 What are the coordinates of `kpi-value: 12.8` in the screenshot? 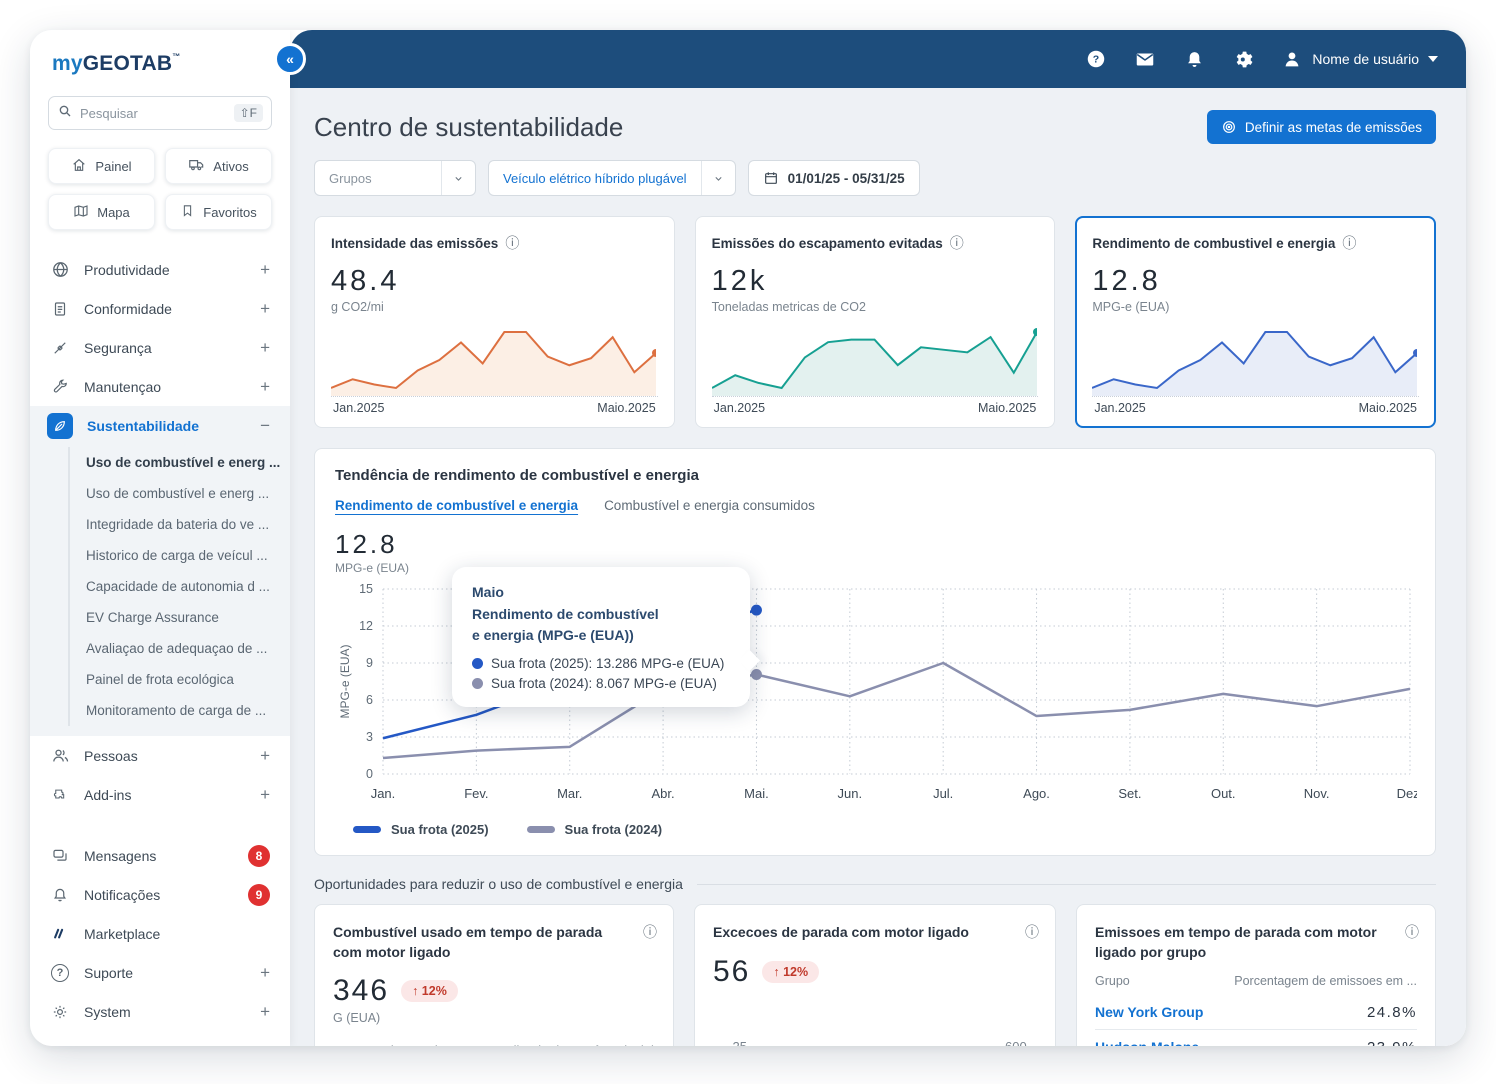 It's located at (1126, 281).